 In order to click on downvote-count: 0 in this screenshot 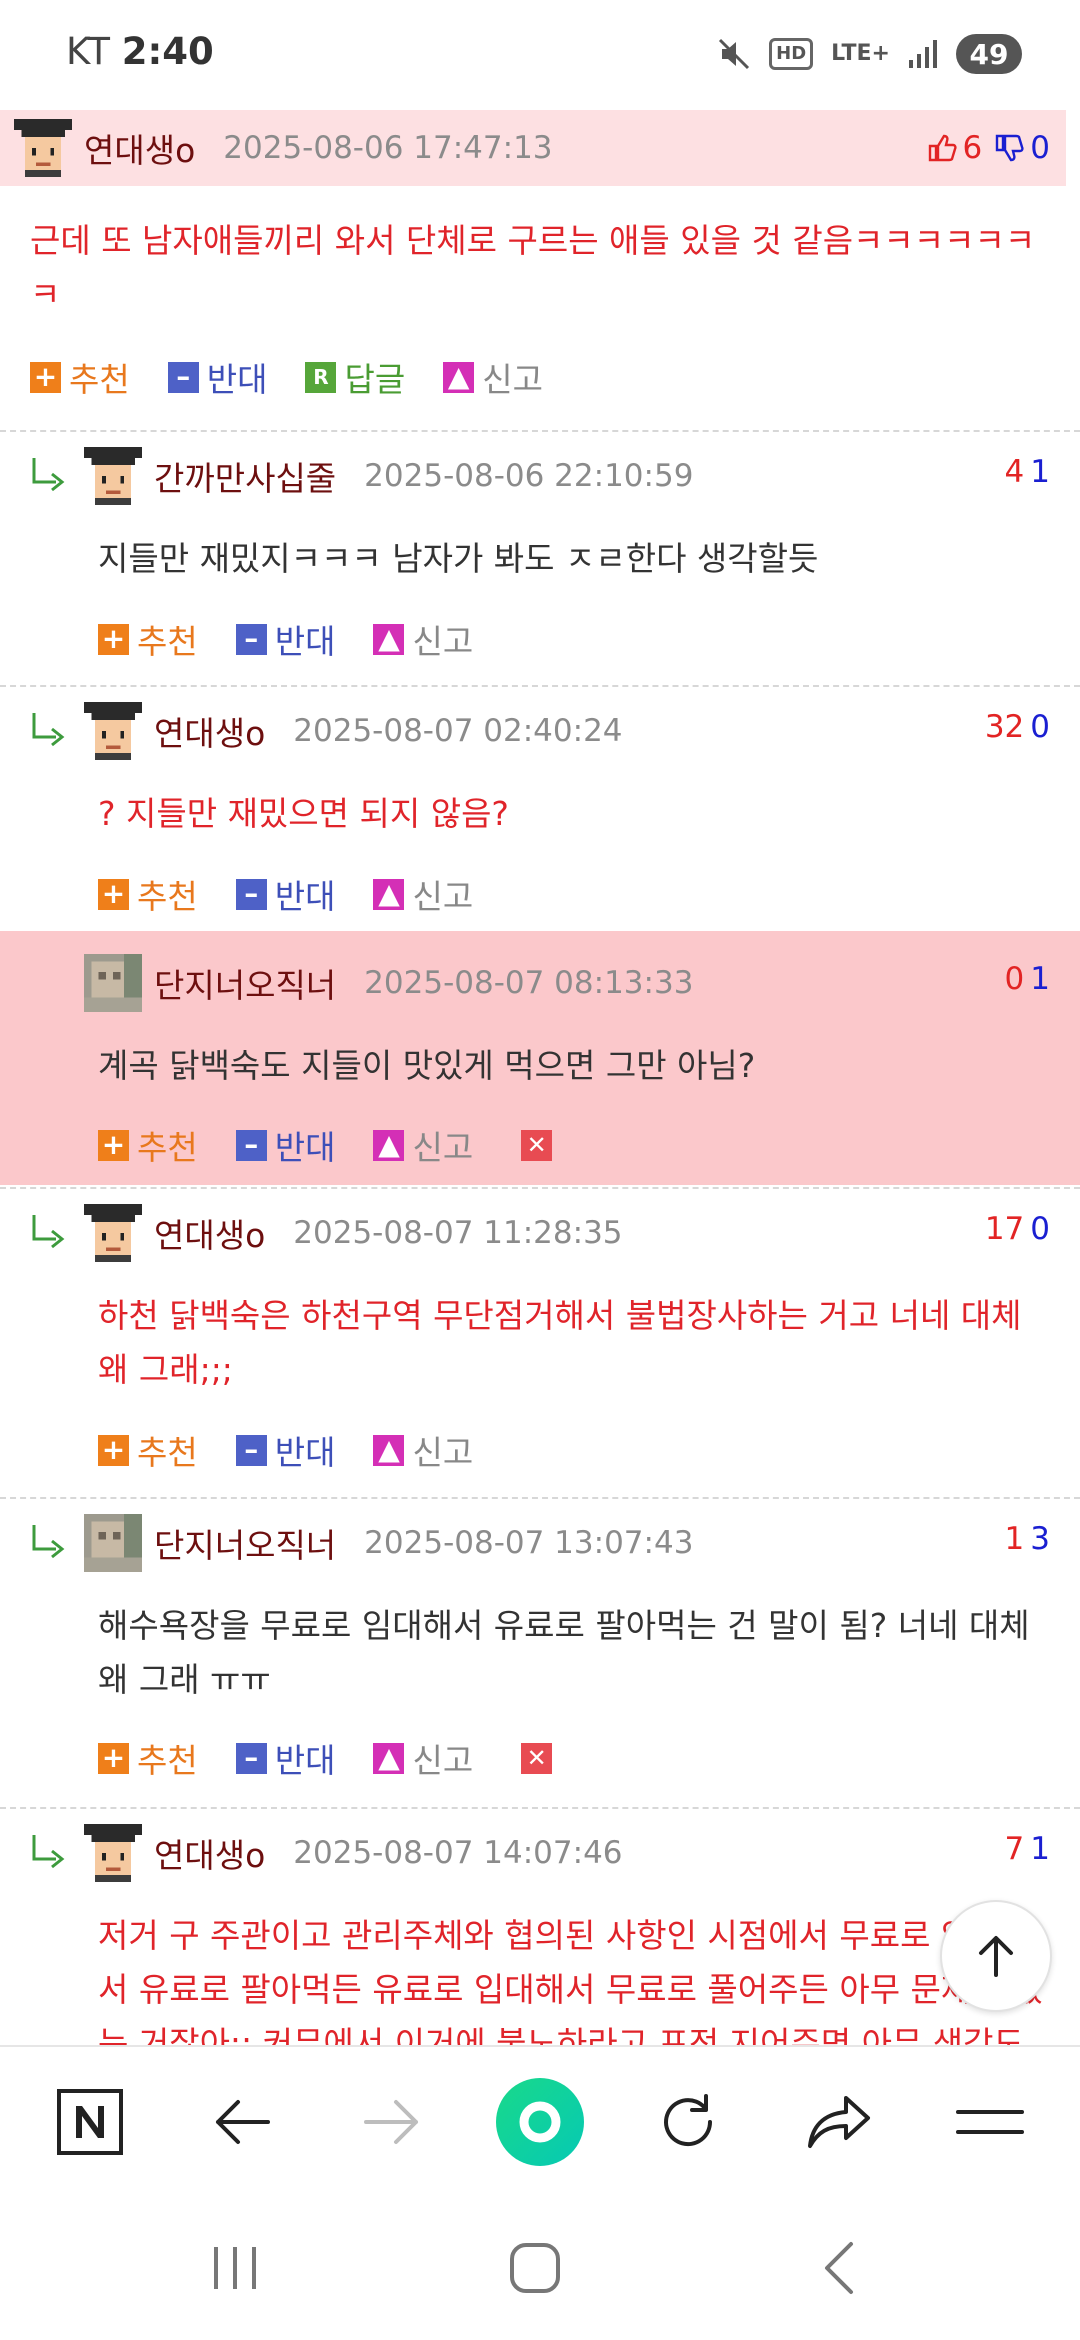, I will do `click(1040, 1229)`.